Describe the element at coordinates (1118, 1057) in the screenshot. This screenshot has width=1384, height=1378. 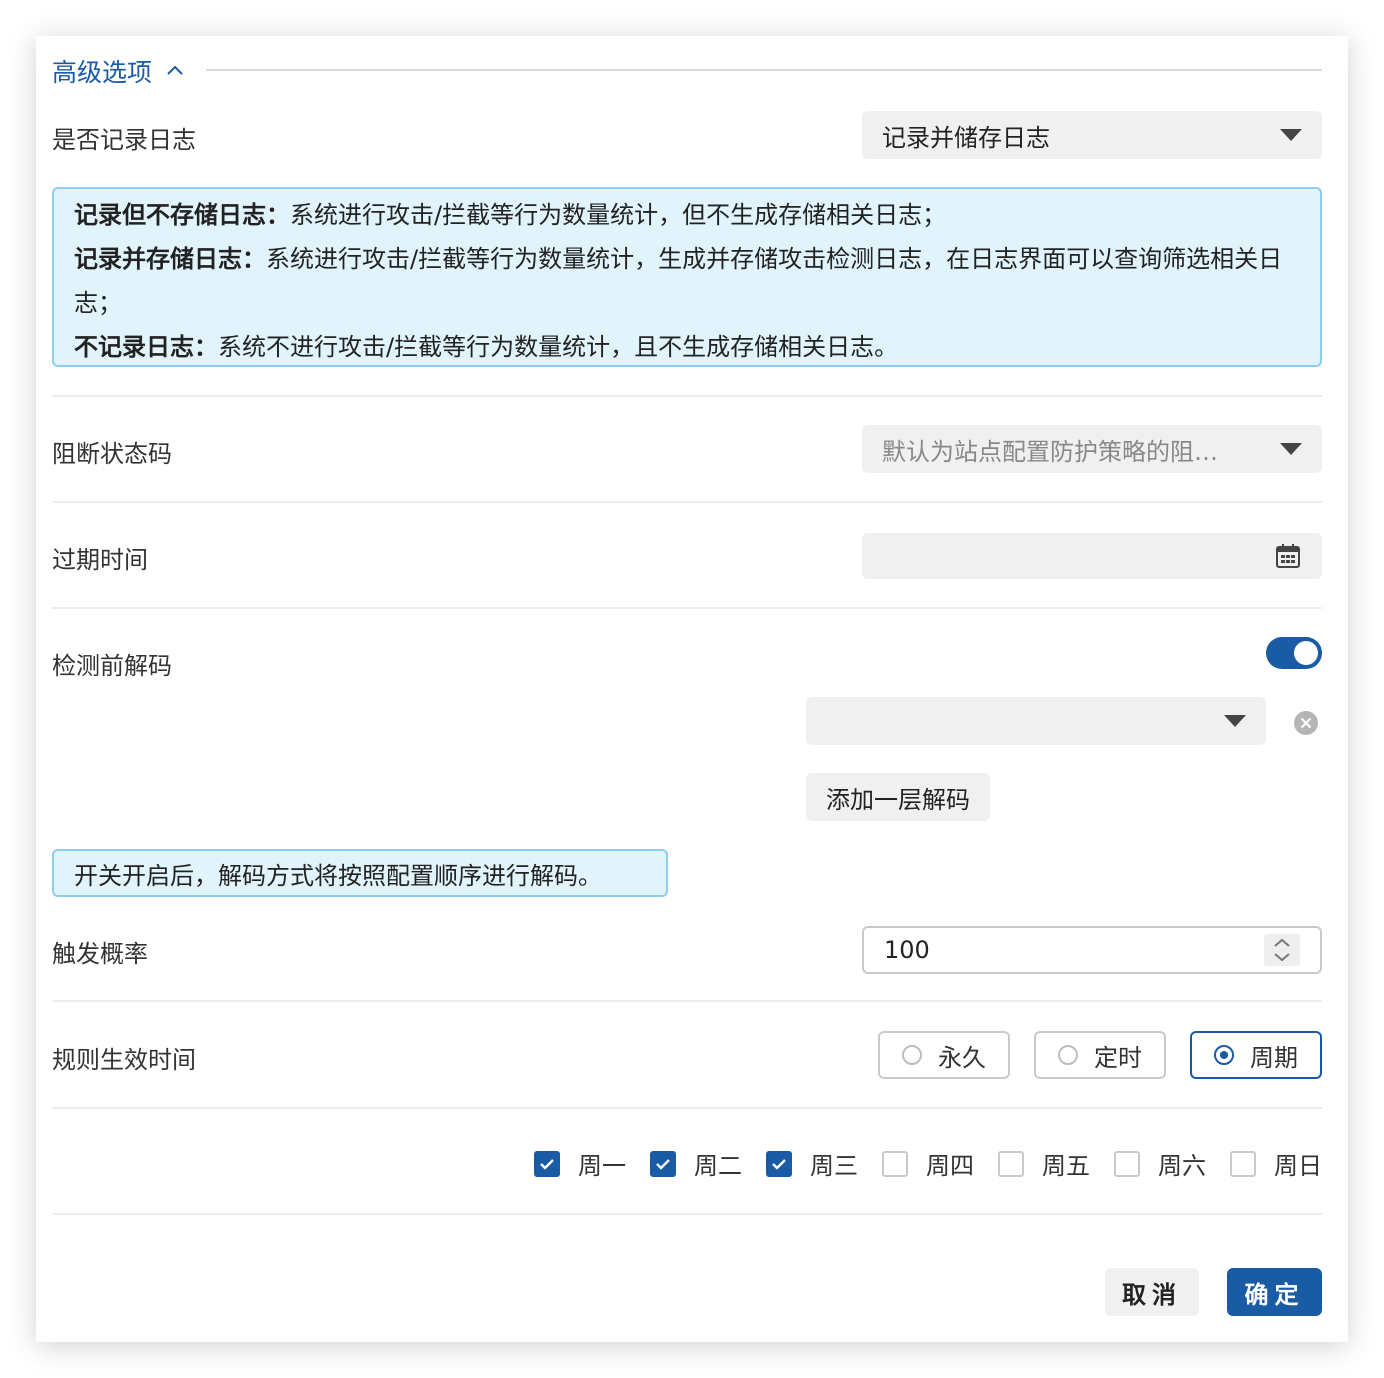
I see `radio-label: 定时` at that location.